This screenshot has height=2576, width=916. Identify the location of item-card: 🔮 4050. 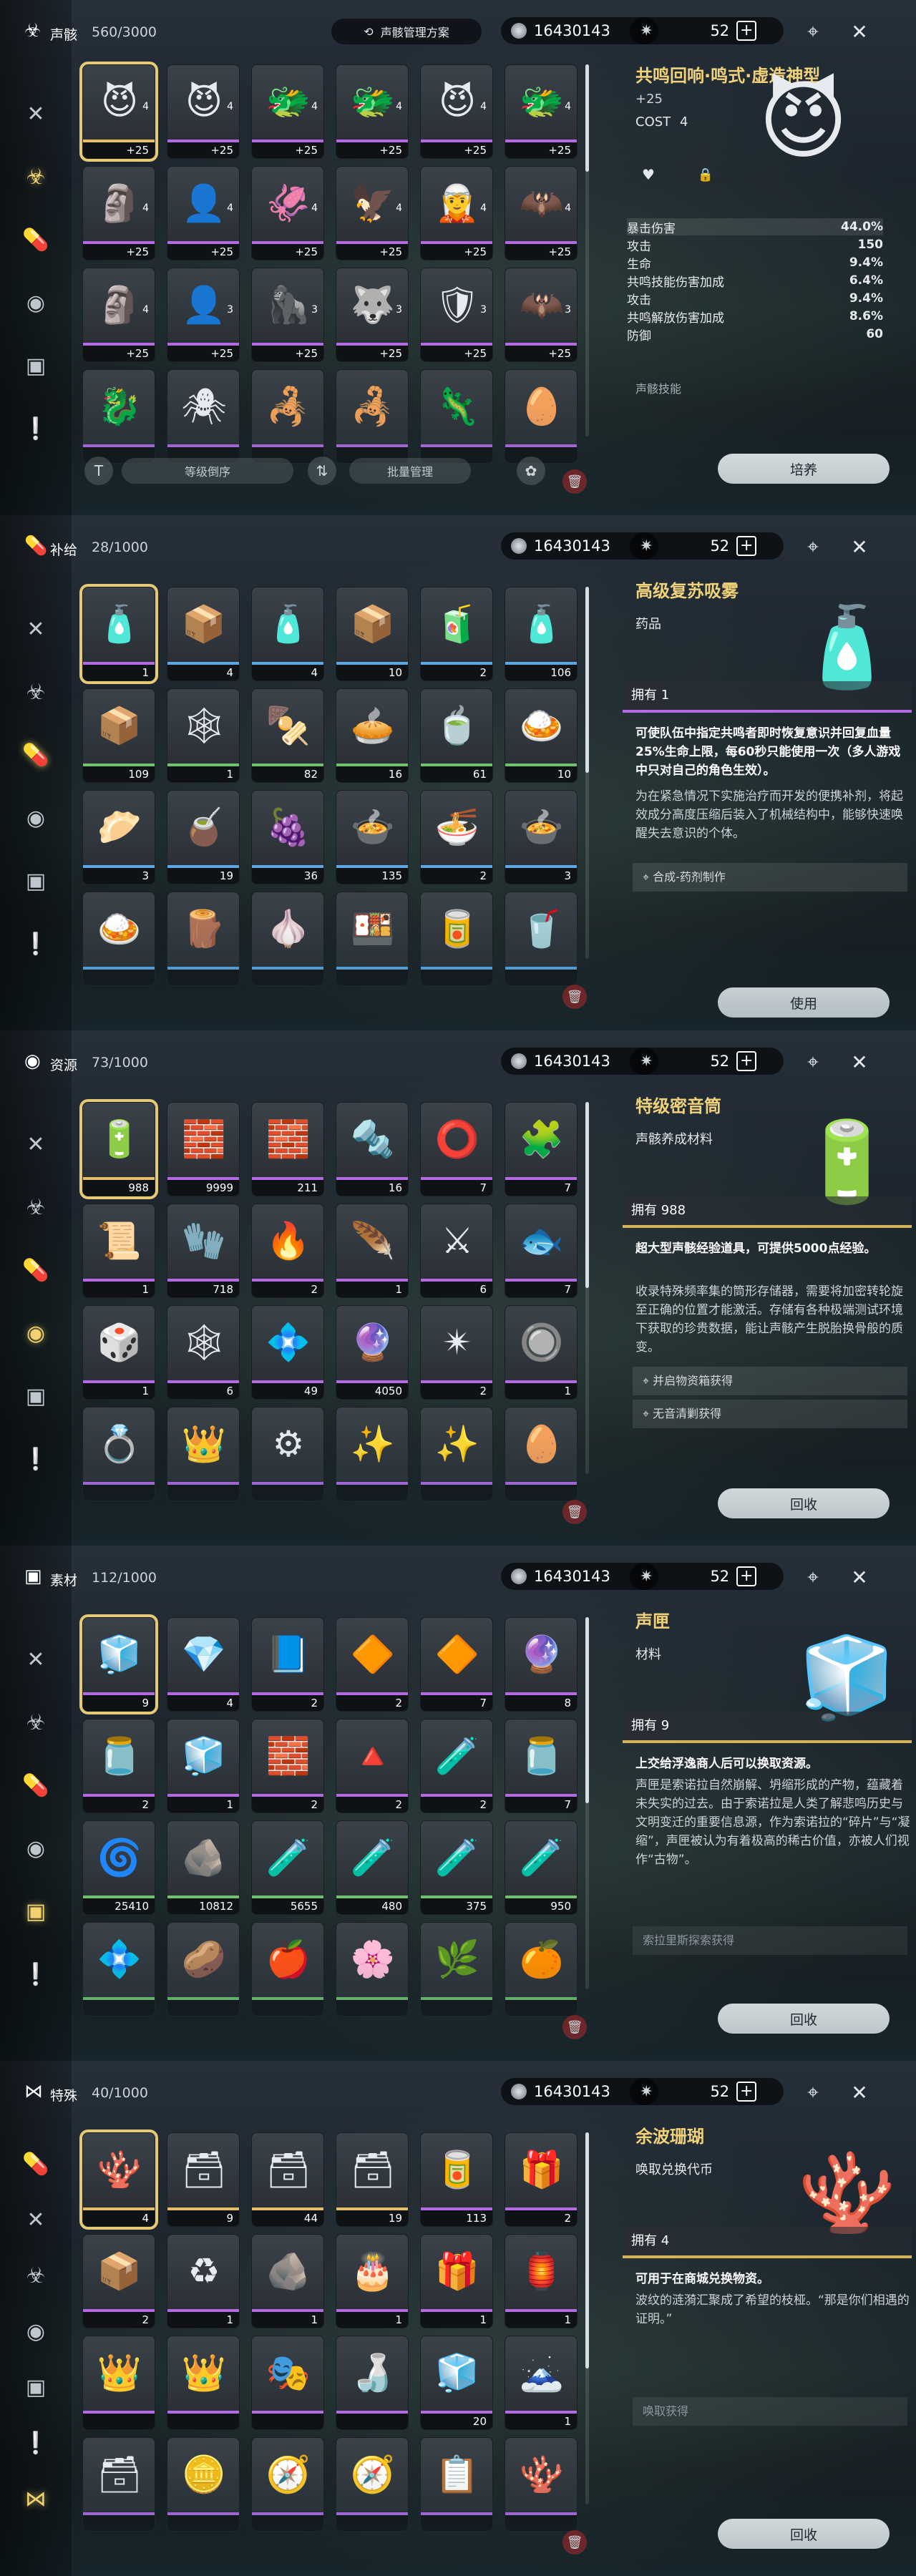
(372, 1352).